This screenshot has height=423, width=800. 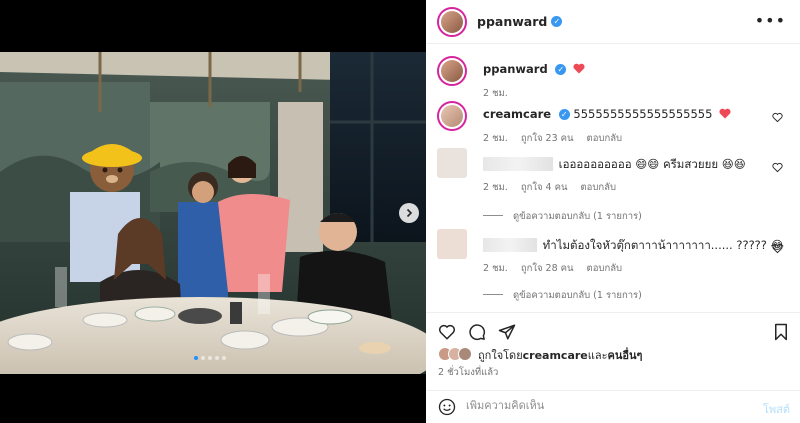 What do you see at coordinates (515, 69) in the screenshot?
I see `caption-username: ppanward` at bounding box center [515, 69].